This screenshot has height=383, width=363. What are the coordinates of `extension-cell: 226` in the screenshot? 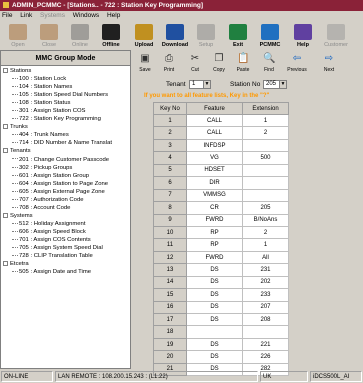 It's located at (265, 357).